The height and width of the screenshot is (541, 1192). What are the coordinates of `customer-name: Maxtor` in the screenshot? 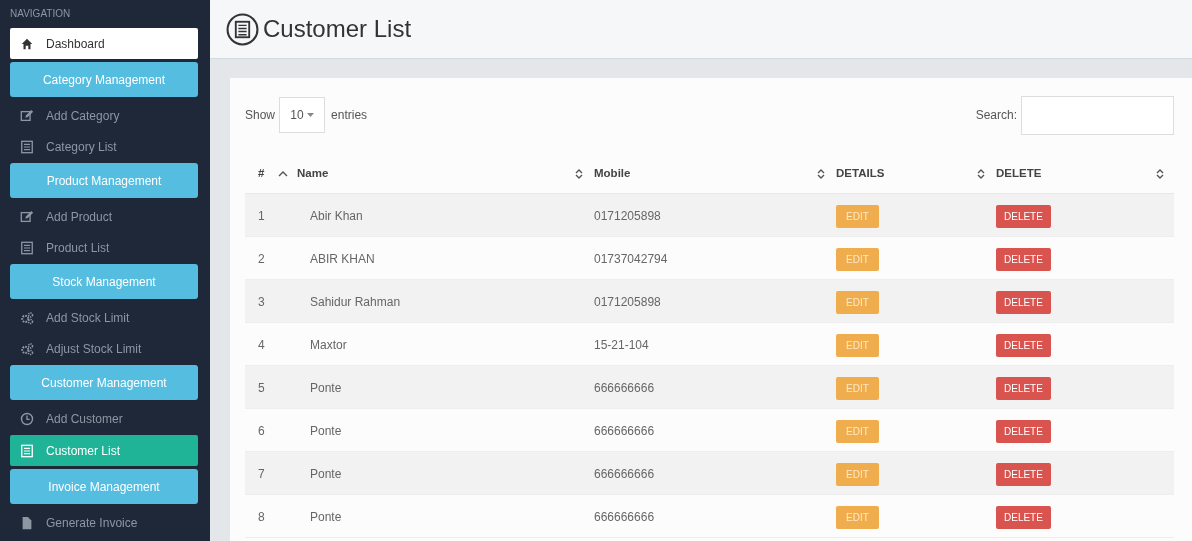 It's located at (328, 344).